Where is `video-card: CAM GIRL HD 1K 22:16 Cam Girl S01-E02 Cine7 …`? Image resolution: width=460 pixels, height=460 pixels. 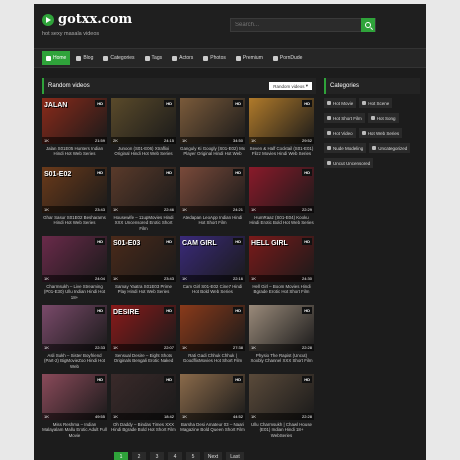
video-card: CAM GIRL HD 1K 22:16 Cam Girl S01-E02 Cine7 … is located at coordinates (212, 270).